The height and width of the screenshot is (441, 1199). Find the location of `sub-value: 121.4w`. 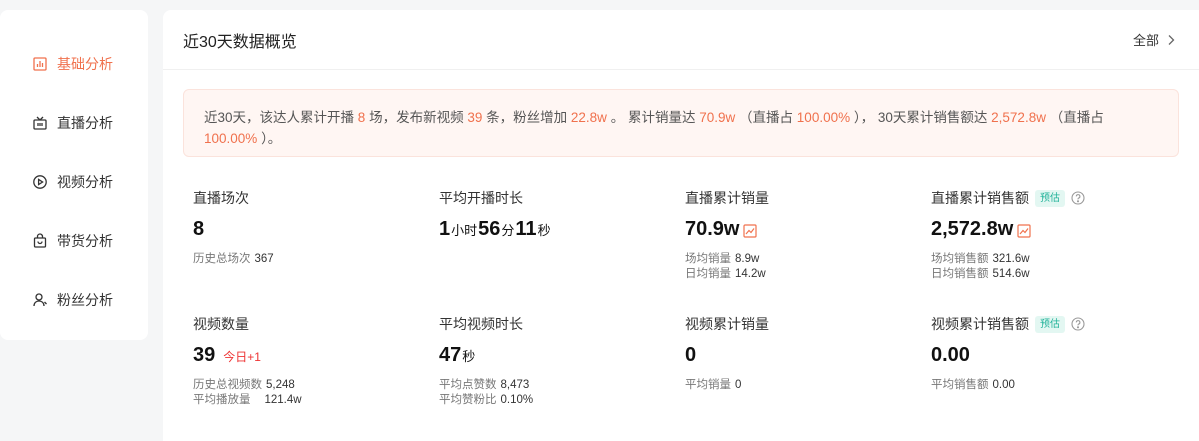

sub-value: 121.4w is located at coordinates (283, 400).